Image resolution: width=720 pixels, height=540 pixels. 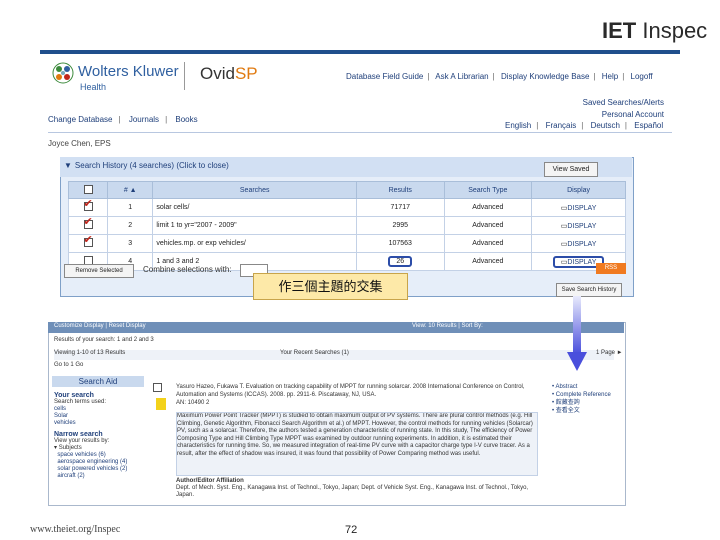 What do you see at coordinates (330, 286) in the screenshot?
I see `annotation-callout: 作三個主題的交集` at bounding box center [330, 286].